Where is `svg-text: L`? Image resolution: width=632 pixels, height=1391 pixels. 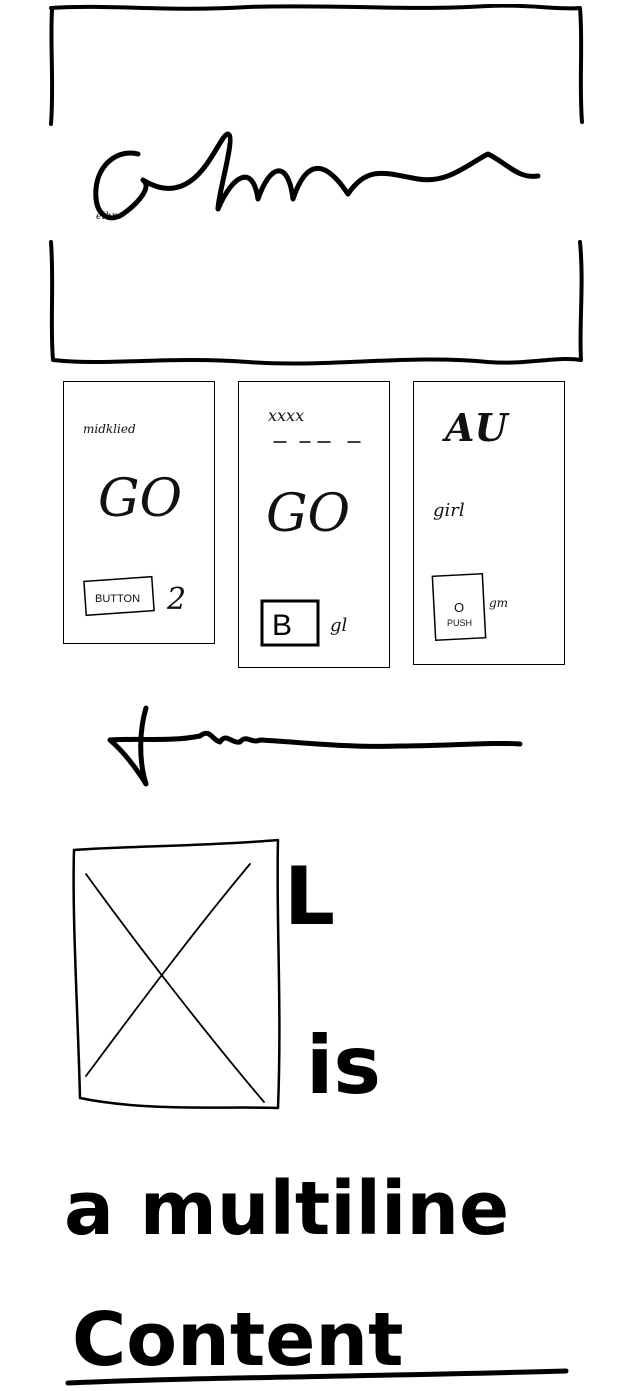 svg-text: L is located at coordinates (309, 891).